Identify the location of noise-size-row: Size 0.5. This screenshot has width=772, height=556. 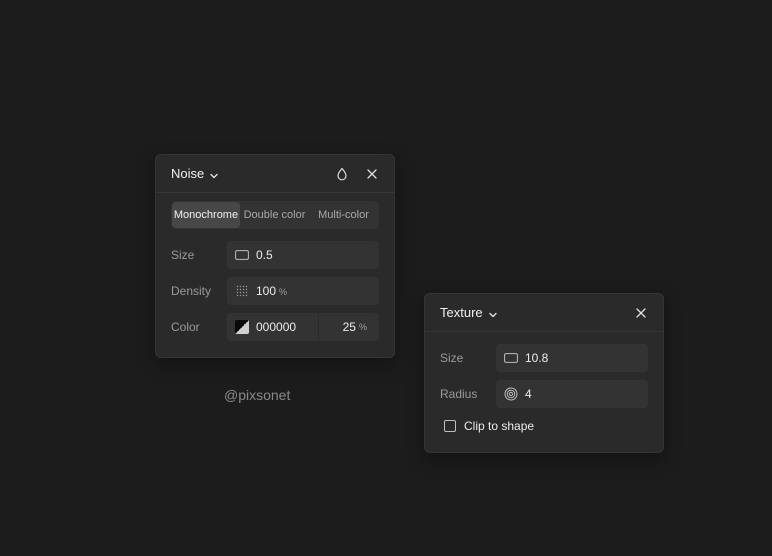
(275, 255).